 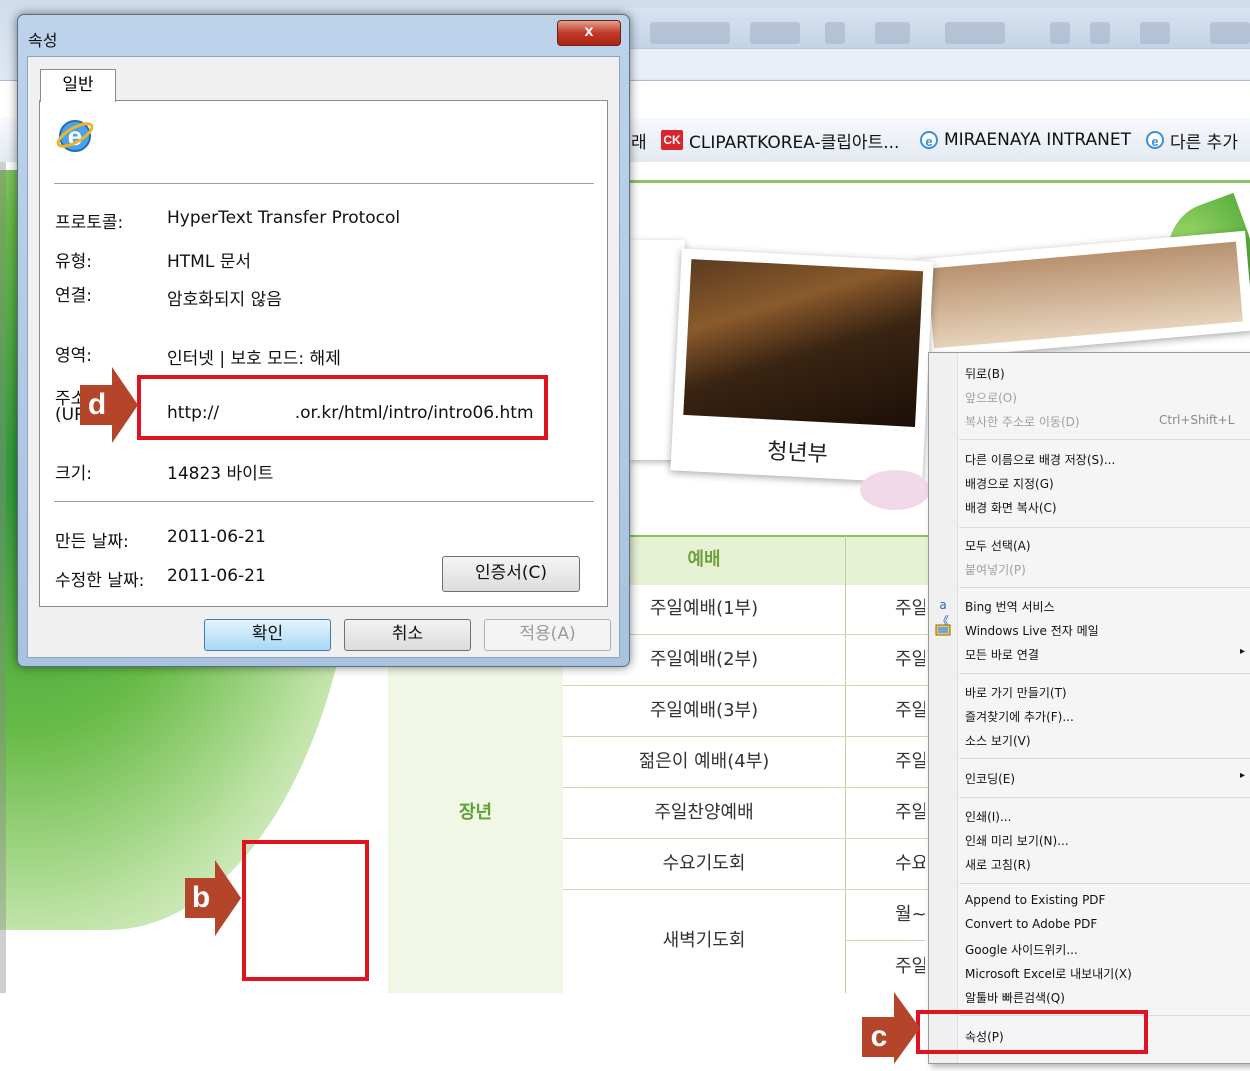 I want to click on size-label: 크기:, so click(x=74, y=474).